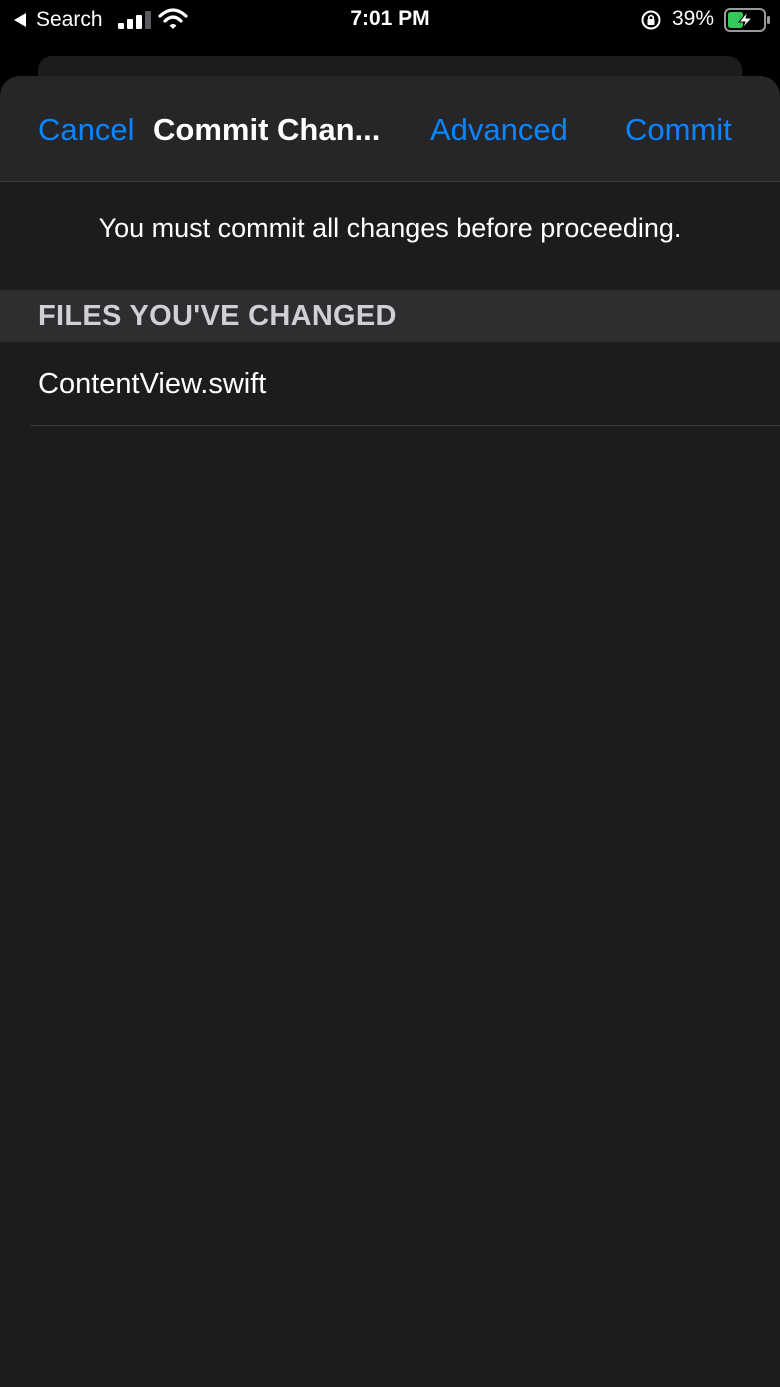 Image resolution: width=780 pixels, height=1387 pixels. I want to click on row-divider, so click(405, 425).